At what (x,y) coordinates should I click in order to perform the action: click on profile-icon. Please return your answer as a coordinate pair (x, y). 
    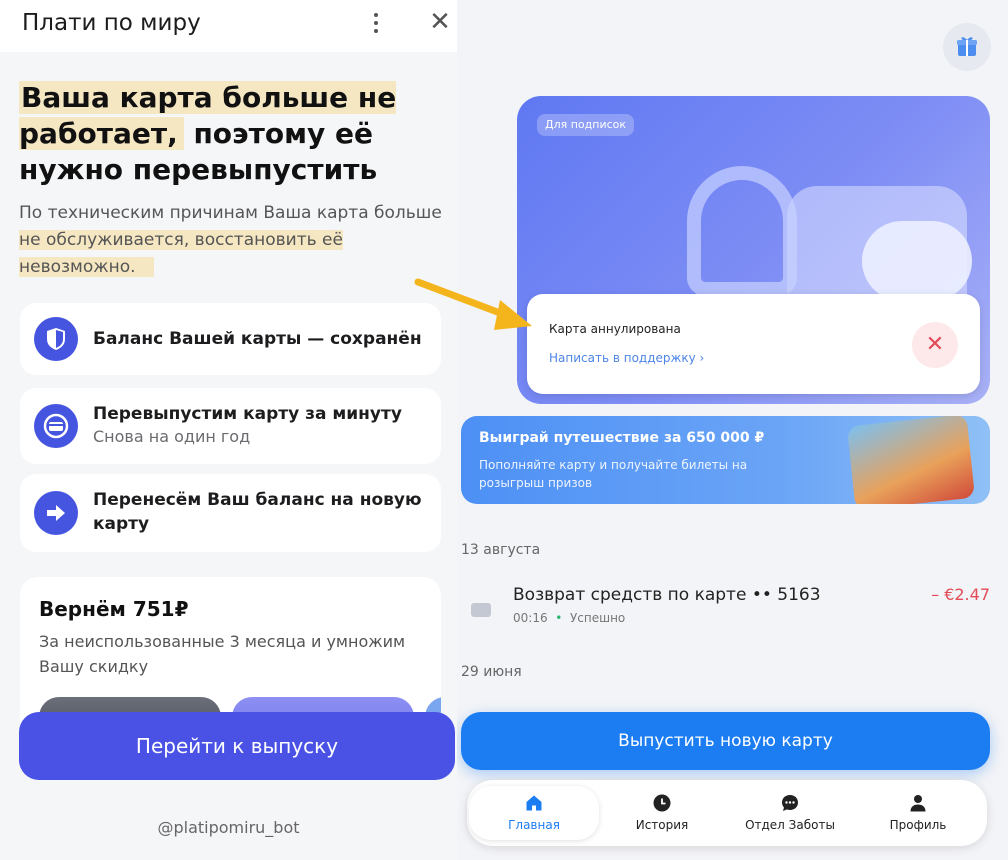
    Looking at the image, I should click on (918, 803).